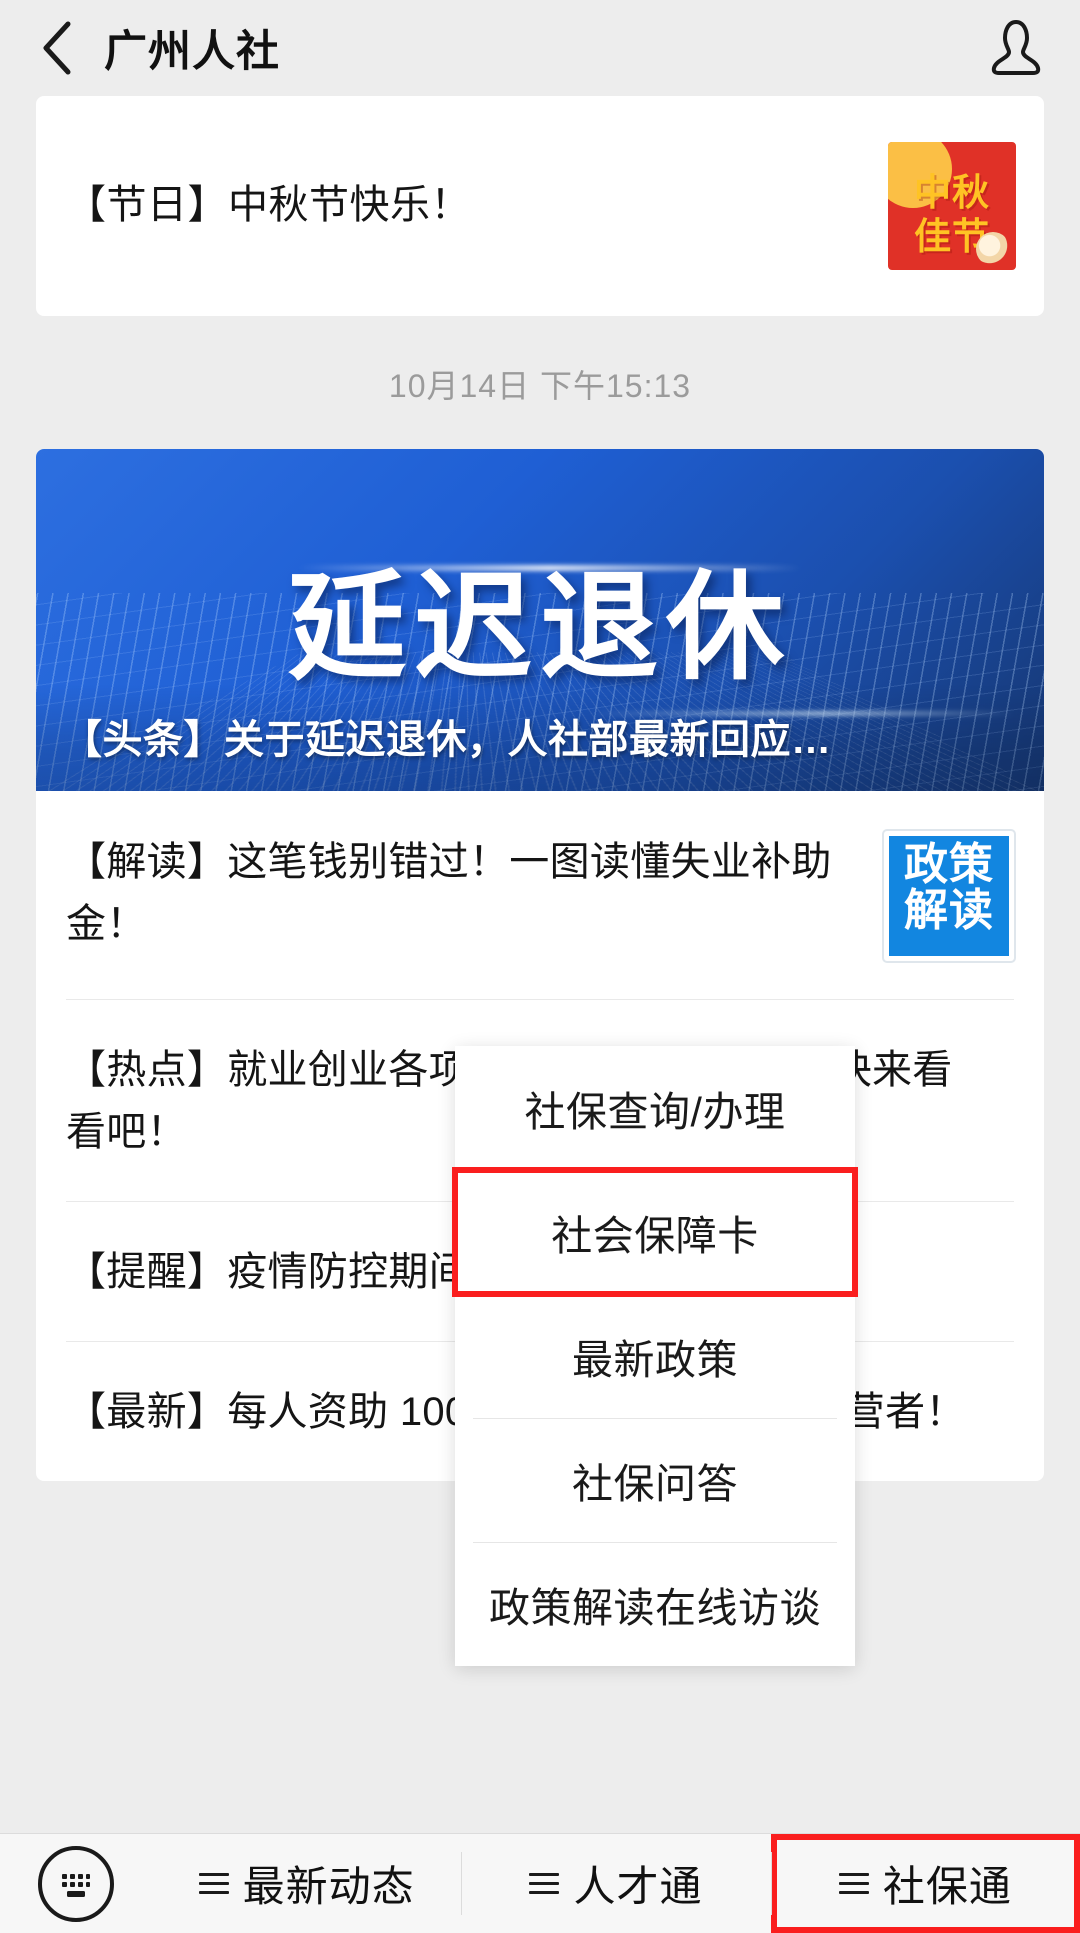 This screenshot has height=1933, width=1080. What do you see at coordinates (655, 1484) in the screenshot?
I see `menu-item-label: 社保问答` at bounding box center [655, 1484].